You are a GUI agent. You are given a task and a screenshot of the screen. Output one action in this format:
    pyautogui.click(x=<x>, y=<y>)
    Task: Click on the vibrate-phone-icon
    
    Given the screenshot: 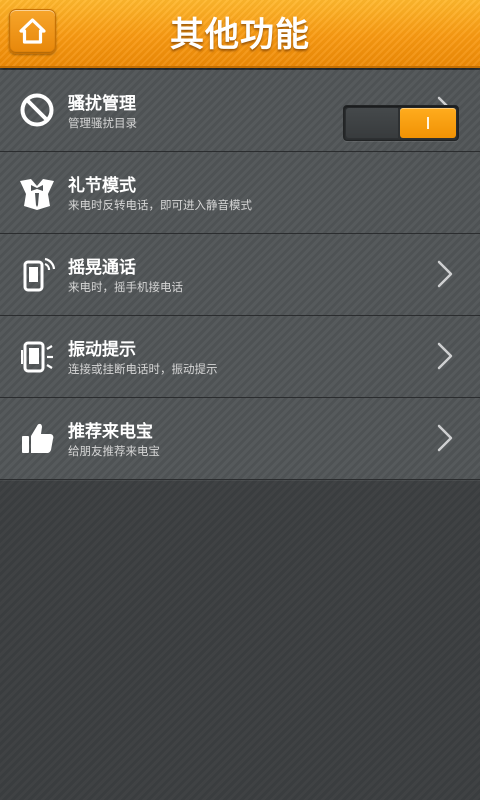 What is the action you would take?
    pyautogui.click(x=37, y=357)
    